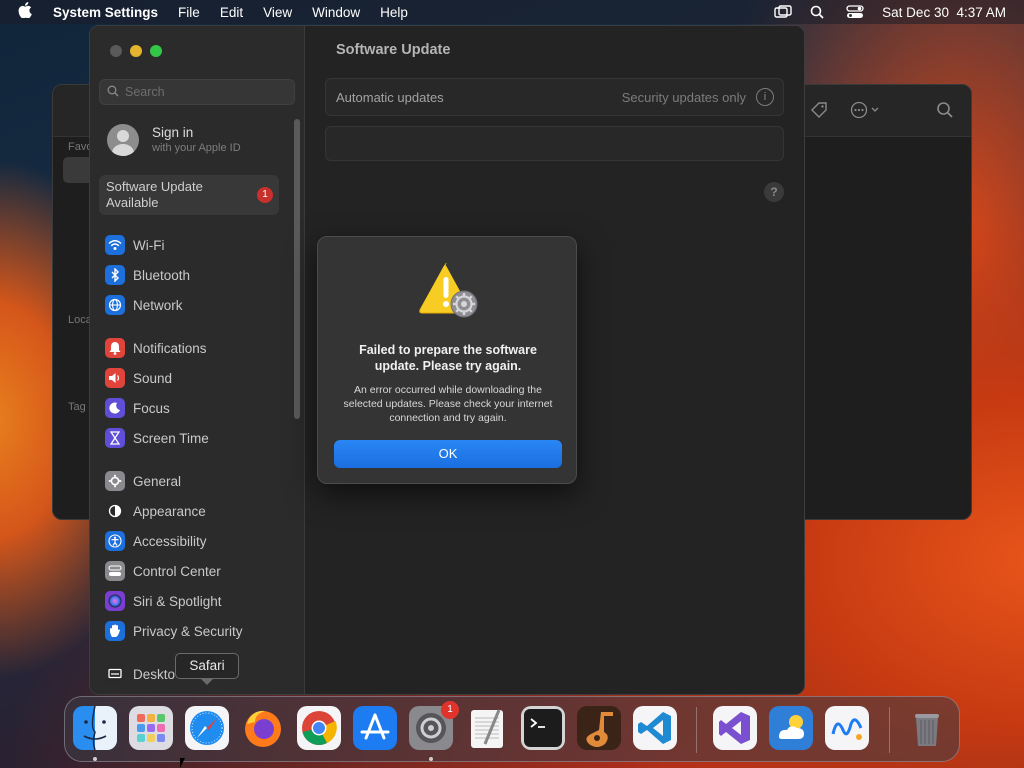 The height and width of the screenshot is (768, 1024). Describe the element at coordinates (202, 141) in the screenshot. I see `apple-id-signin: Sign in with your Apple ID` at that location.